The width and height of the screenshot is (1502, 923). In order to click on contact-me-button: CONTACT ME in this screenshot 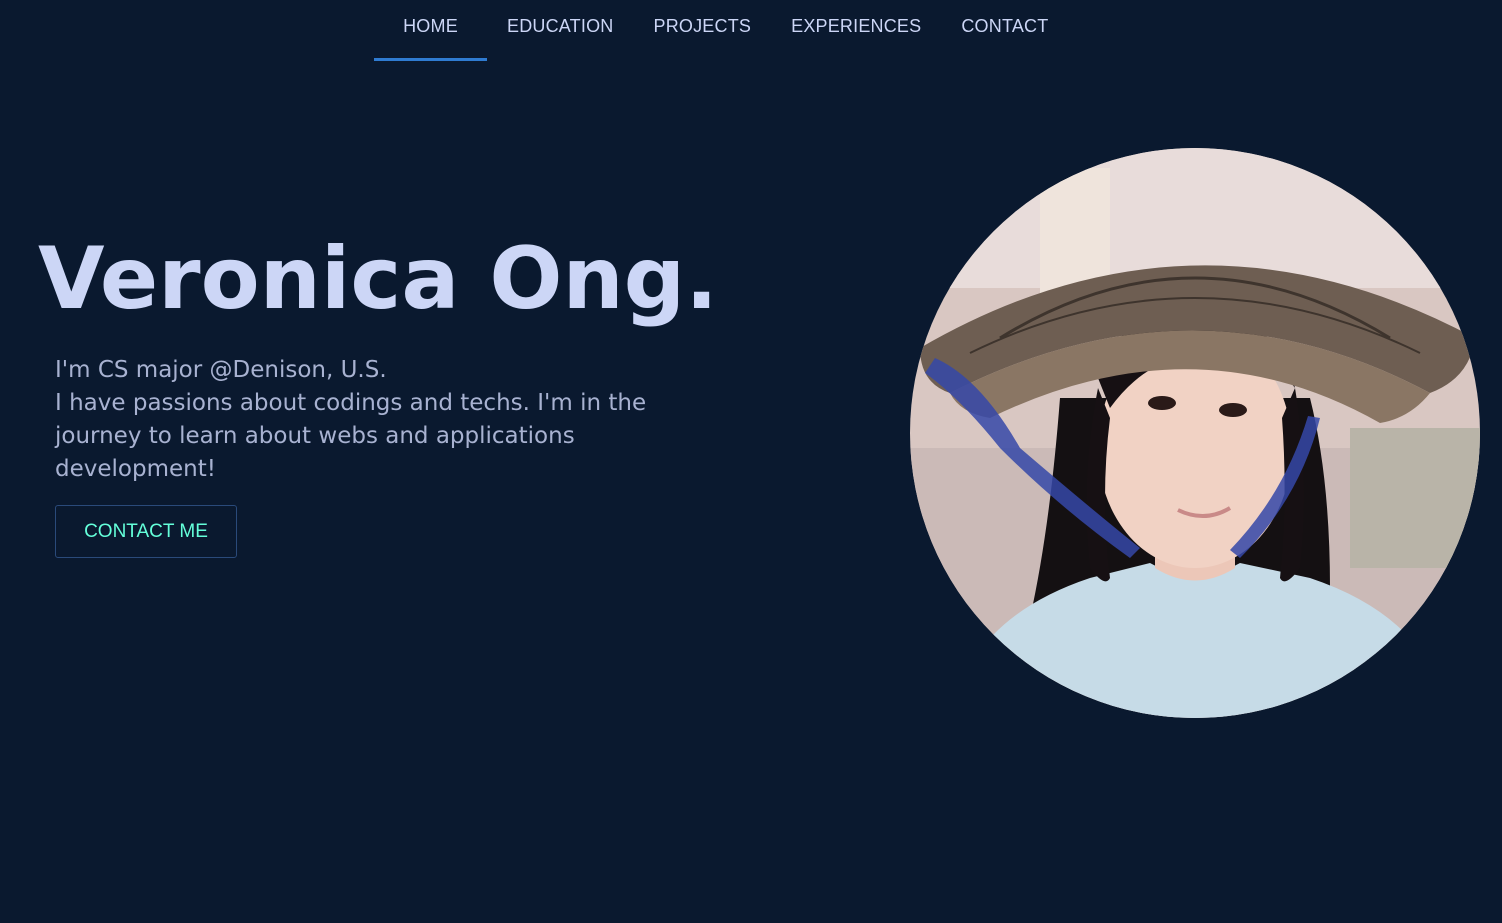, I will do `click(146, 531)`.